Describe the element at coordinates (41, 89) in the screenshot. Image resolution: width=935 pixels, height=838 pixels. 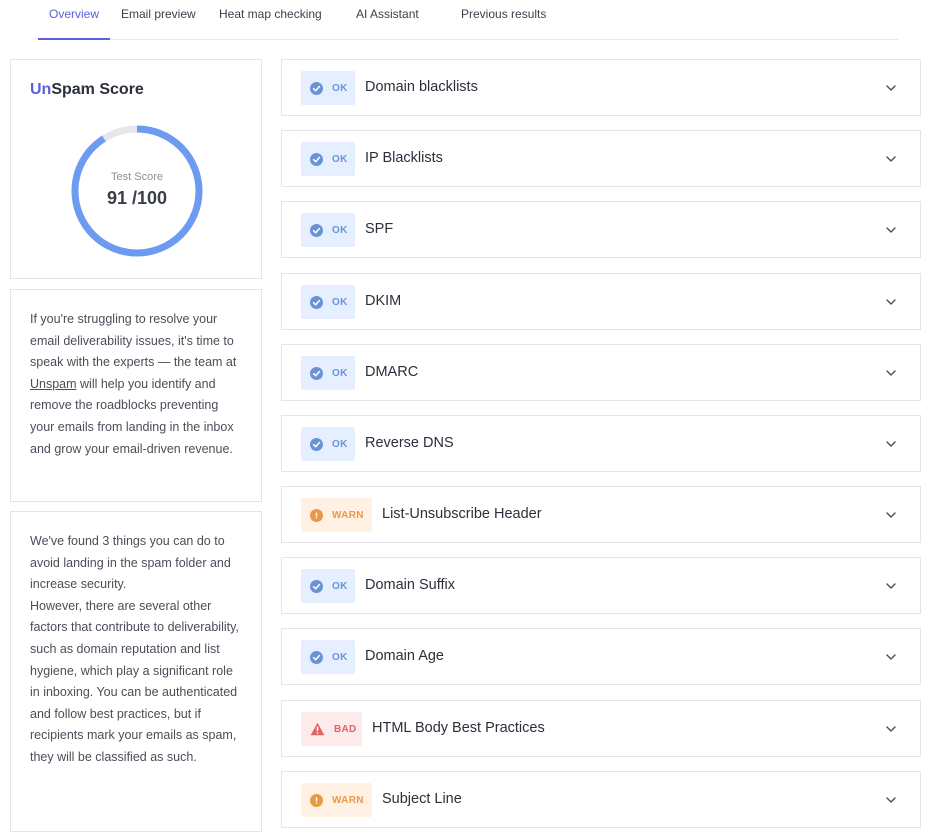
I see `score-title-brand: Un` at that location.